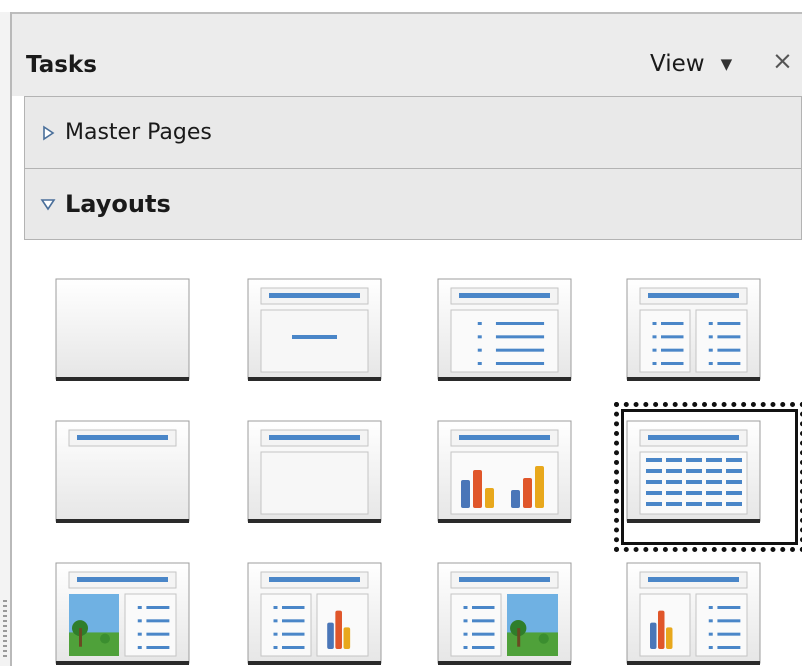 Image resolution: width=802 pixels, height=668 pixels. What do you see at coordinates (407, 55) in the screenshot?
I see `panel-title-bar: Tasks View ▼ ×` at bounding box center [407, 55].